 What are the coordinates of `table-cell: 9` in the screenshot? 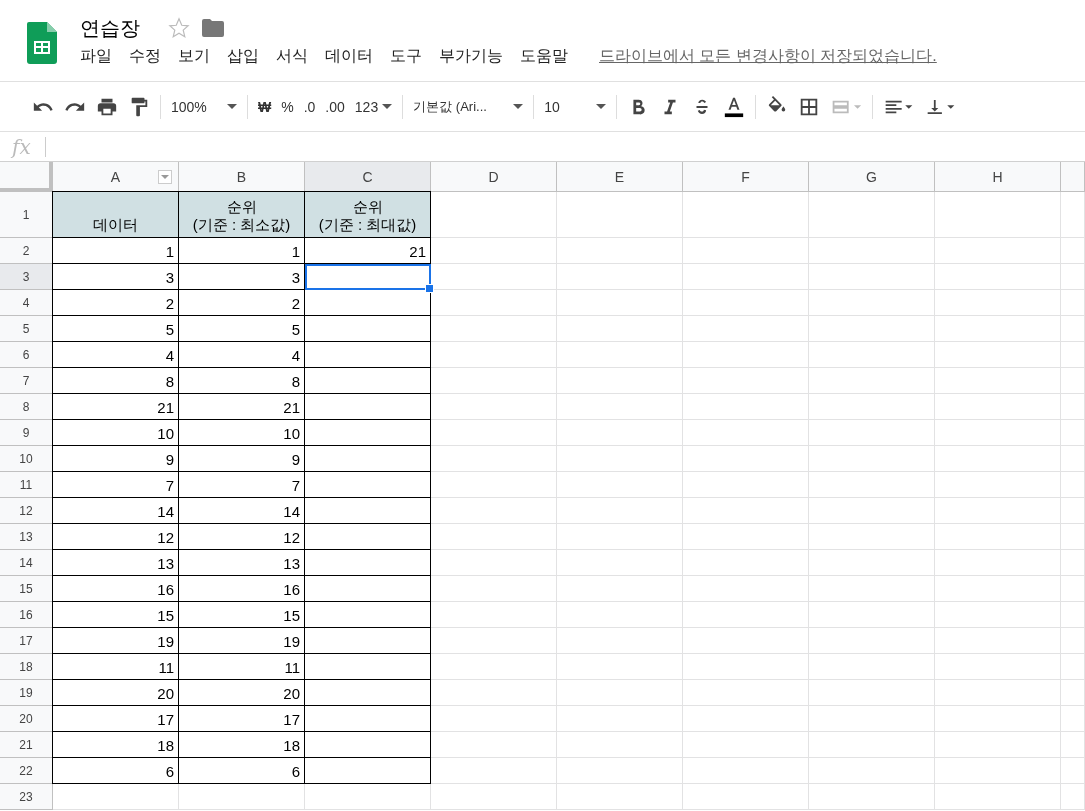 It's located at (242, 459).